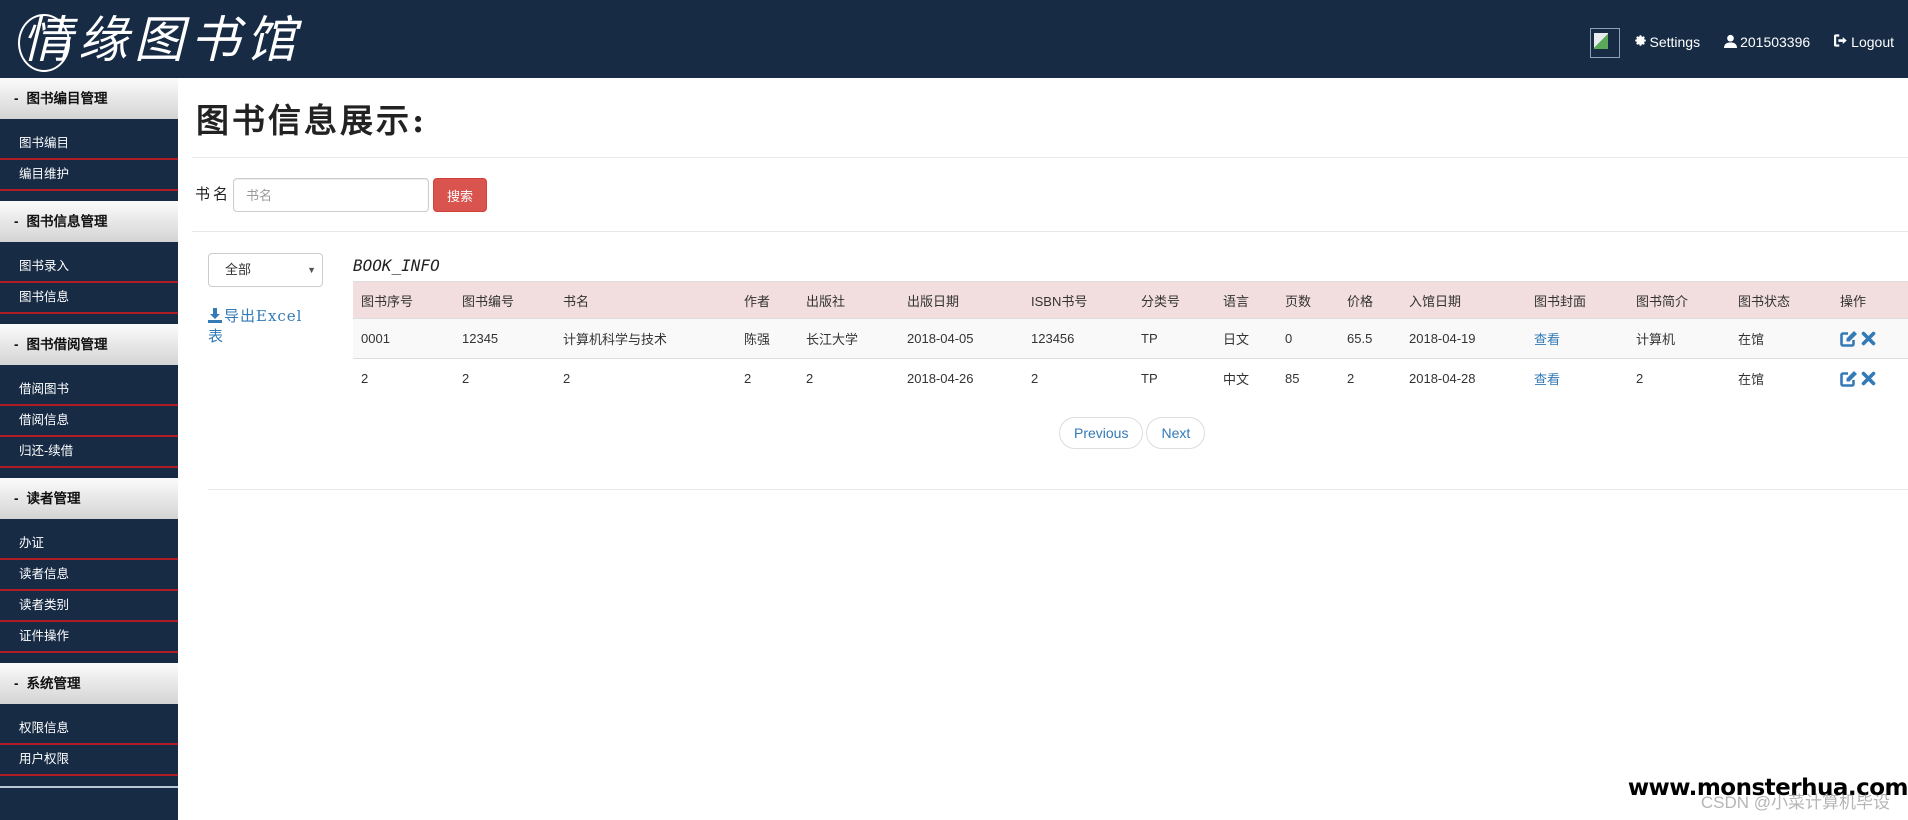 This screenshot has height=820, width=1908. I want to click on cell-summary: 计算机, so click(1679, 338).